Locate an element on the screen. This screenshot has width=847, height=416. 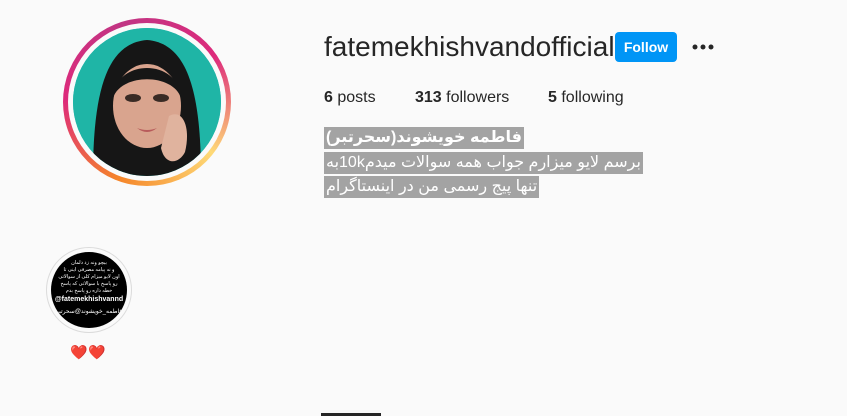
profile-avatar is located at coordinates (147, 102).